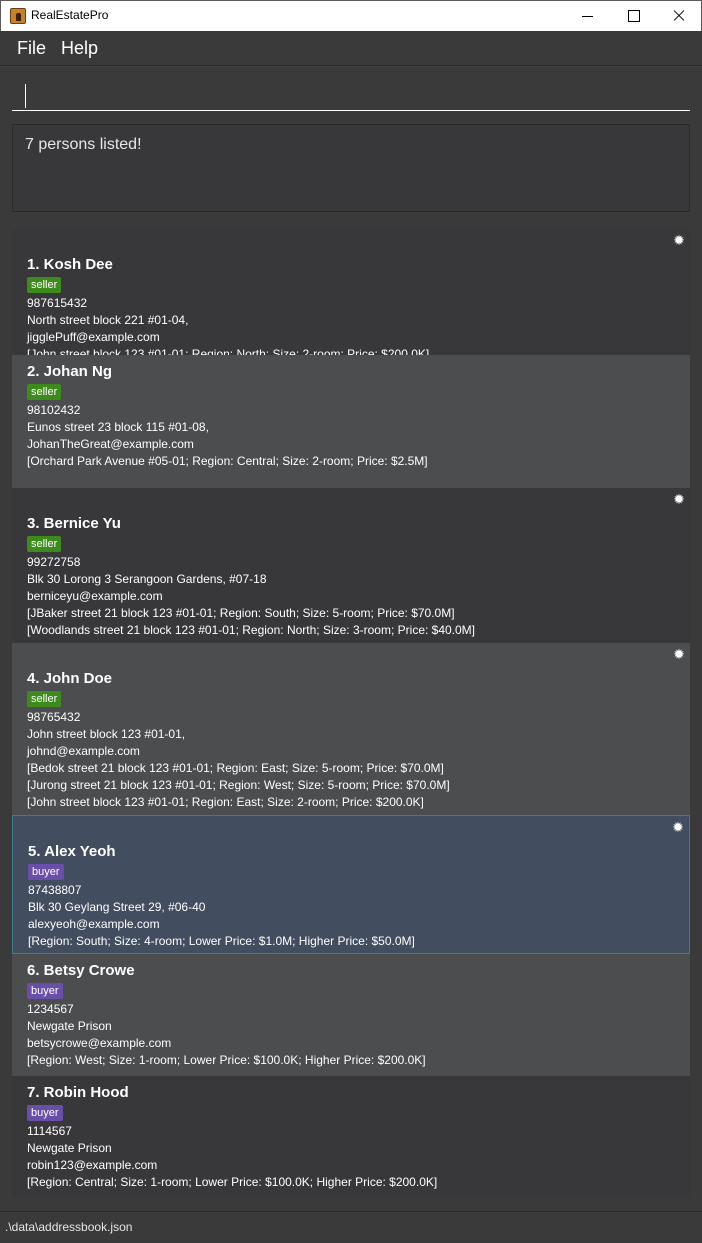 This screenshot has width=702, height=1243. I want to click on person-name: 3. Bernice Yu, so click(74, 523).